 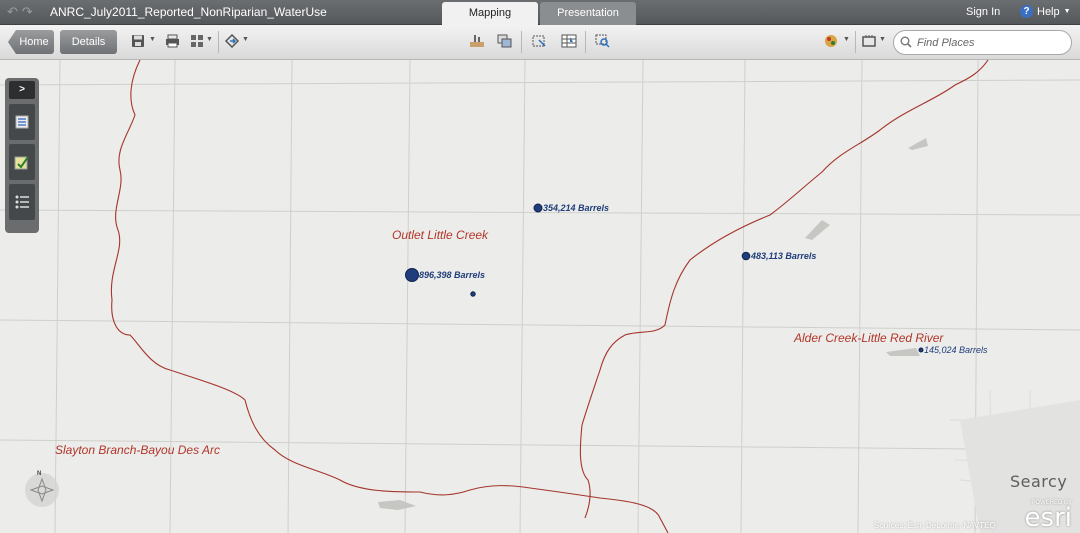 What do you see at coordinates (869, 42) in the screenshot?
I see `measure-icon` at bounding box center [869, 42].